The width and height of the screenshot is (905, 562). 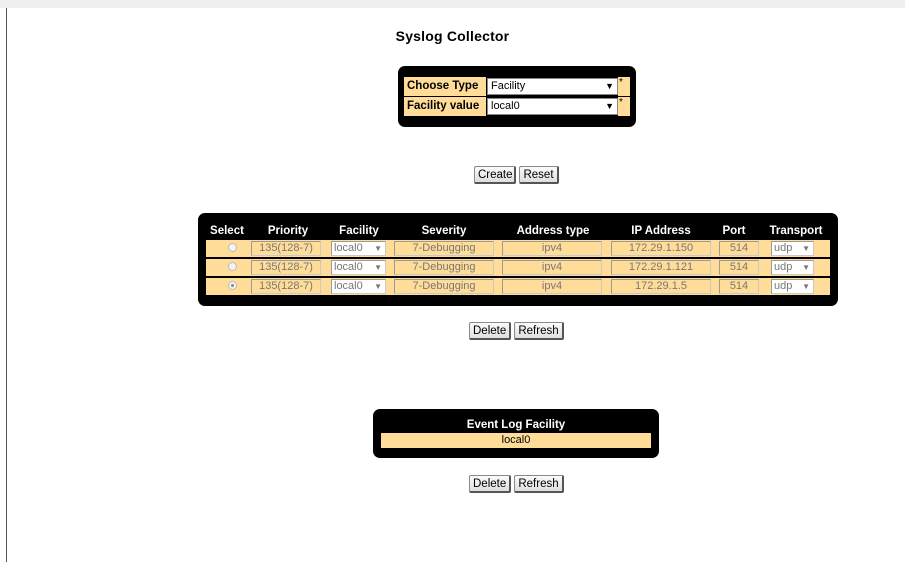 What do you see at coordinates (359, 231) in the screenshot?
I see `column-header-facility: Facility` at bounding box center [359, 231].